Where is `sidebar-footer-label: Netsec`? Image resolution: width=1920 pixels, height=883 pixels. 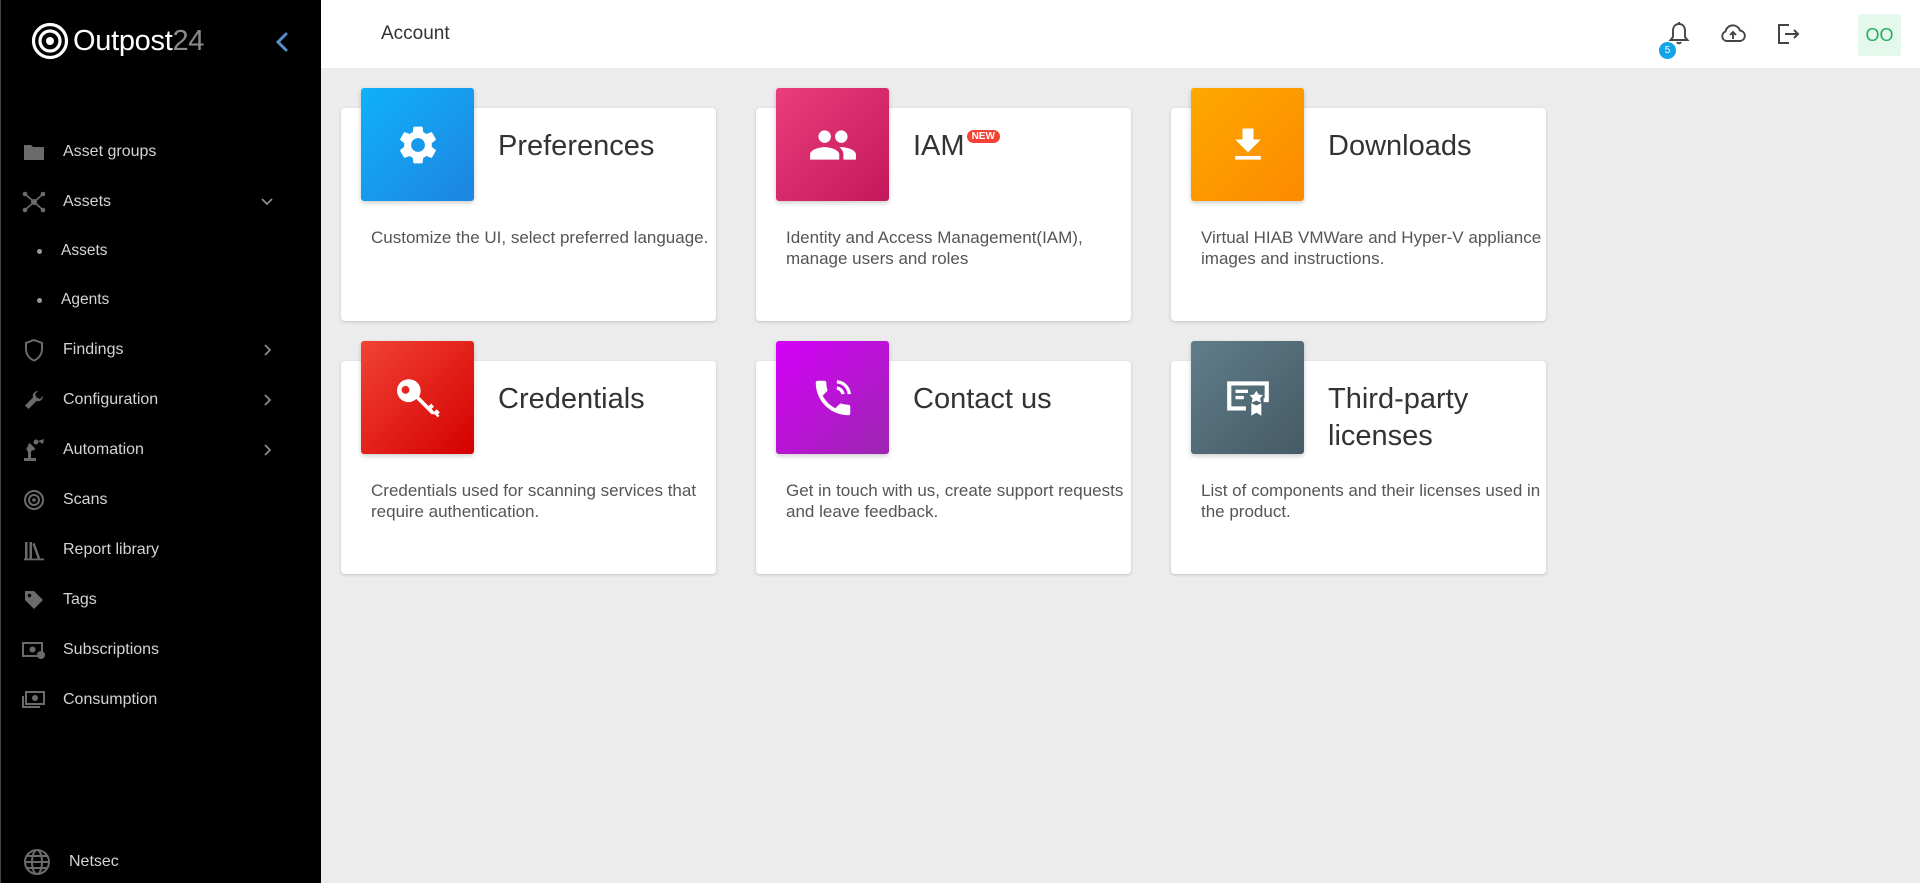 sidebar-footer-label: Netsec is located at coordinates (94, 861).